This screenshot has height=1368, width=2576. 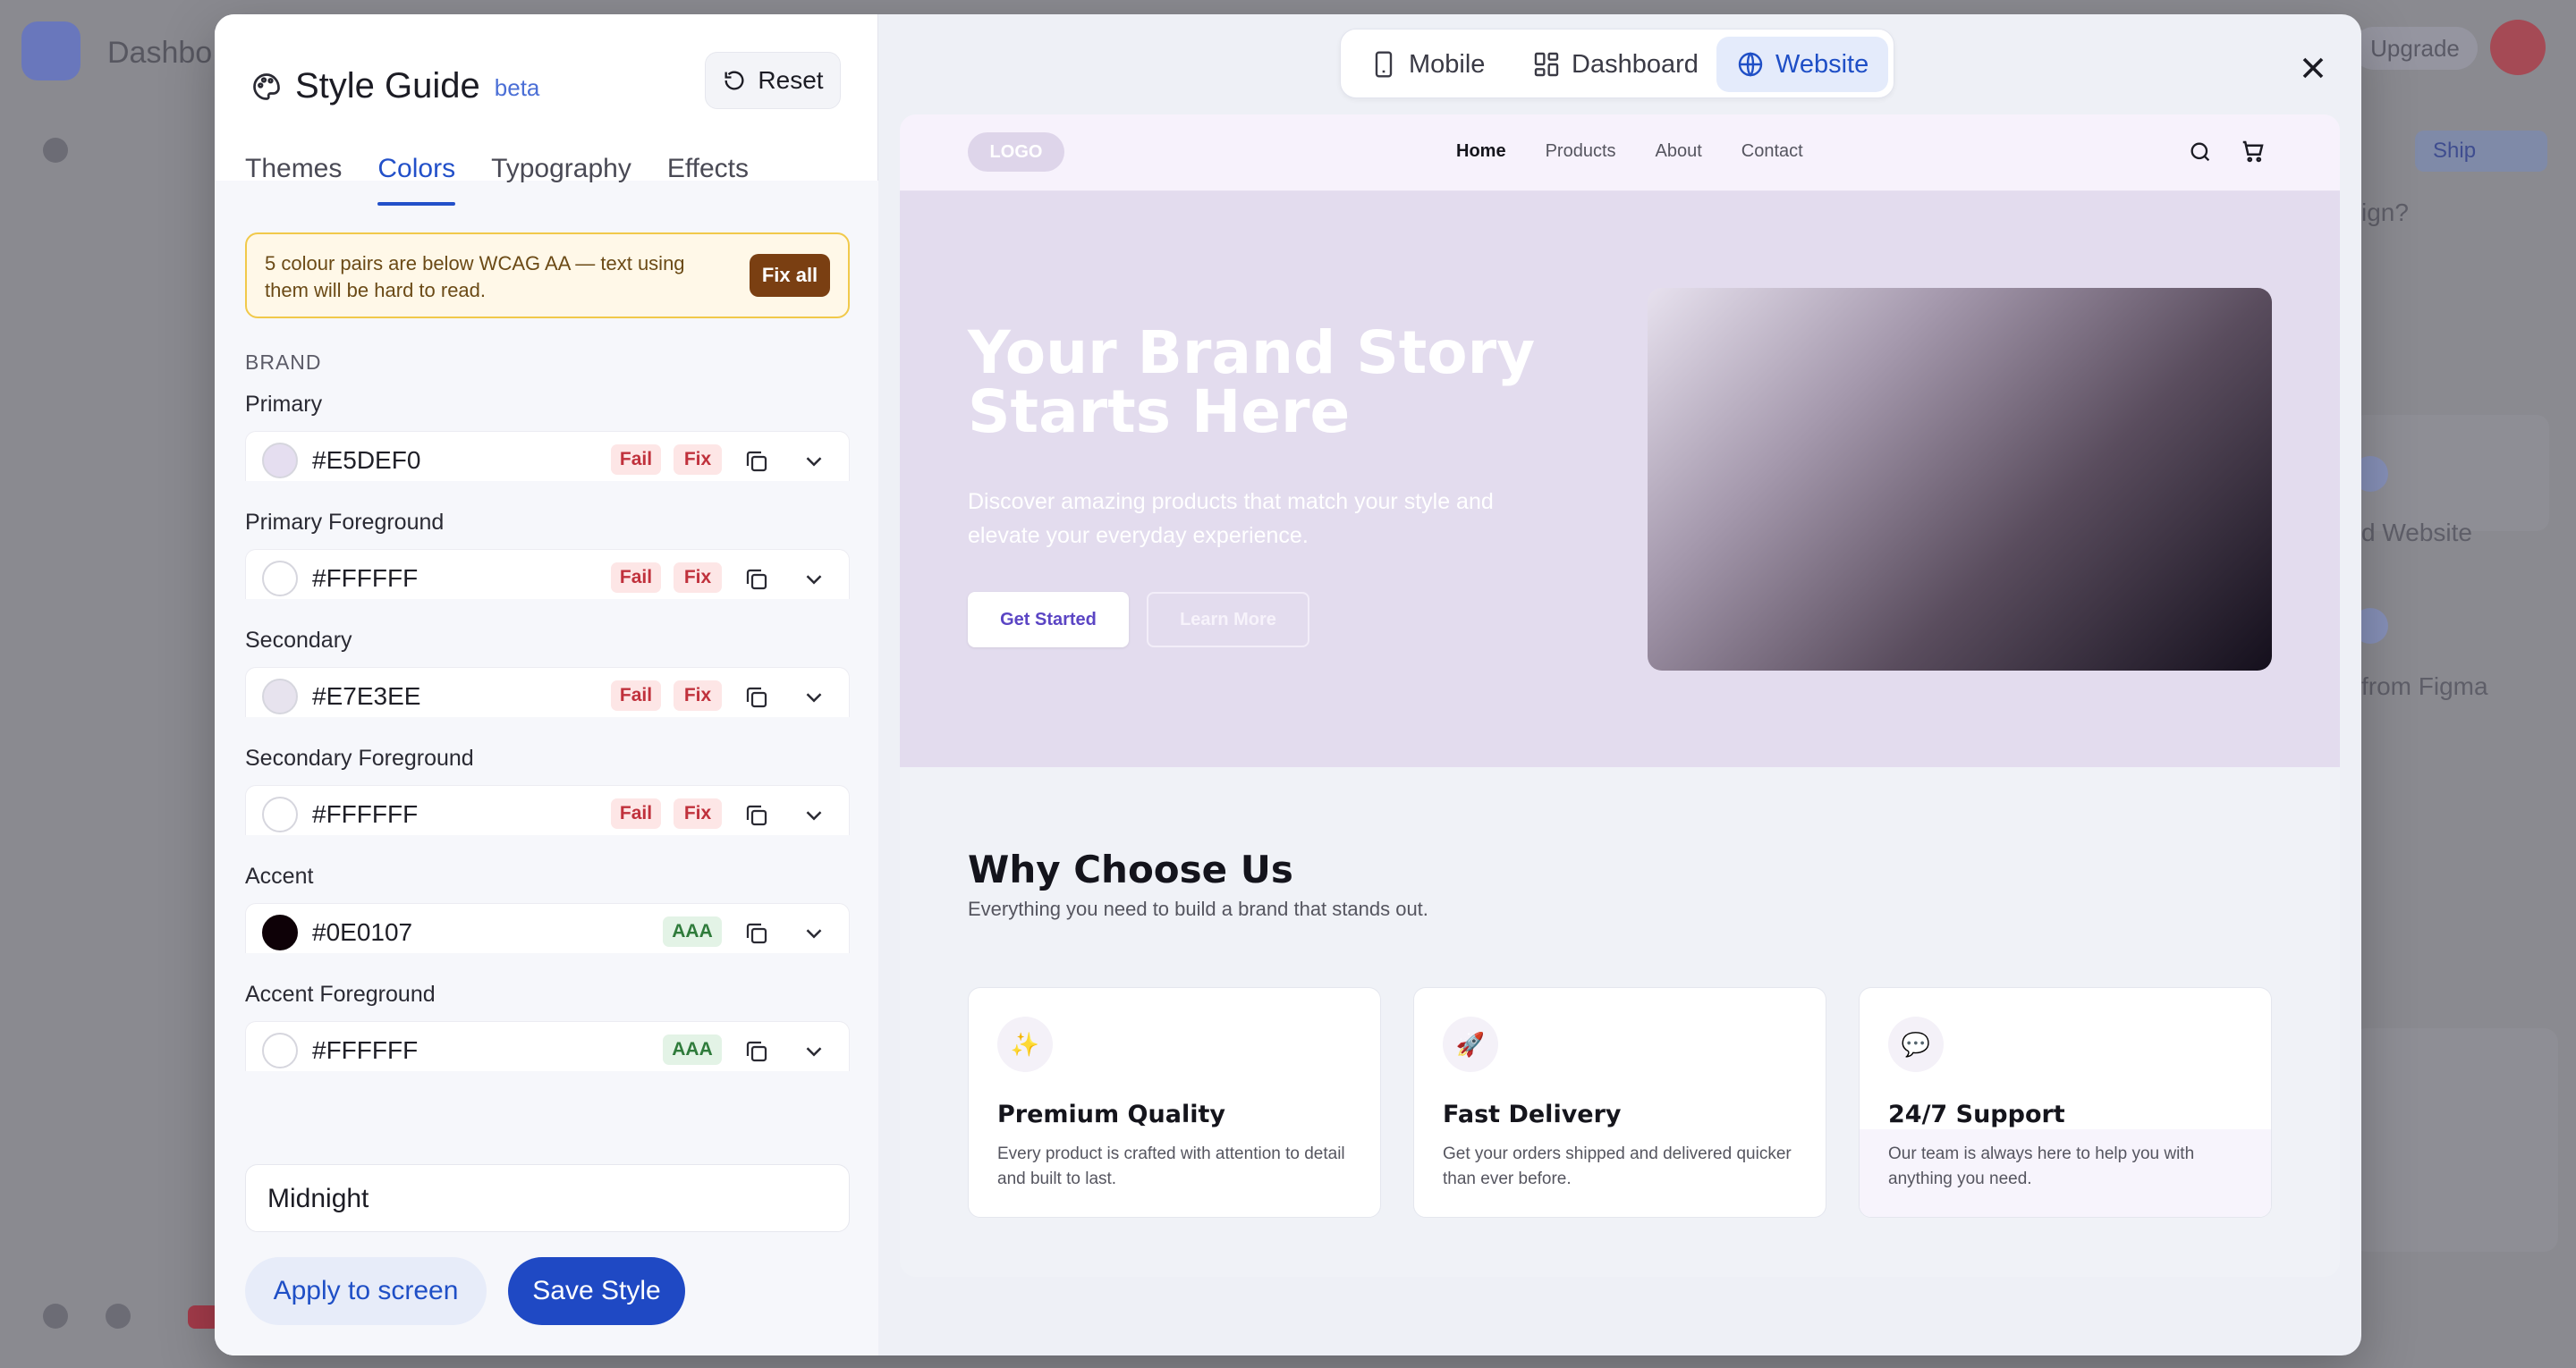 What do you see at coordinates (1481, 152) in the screenshot?
I see `nav-link-home: Home` at bounding box center [1481, 152].